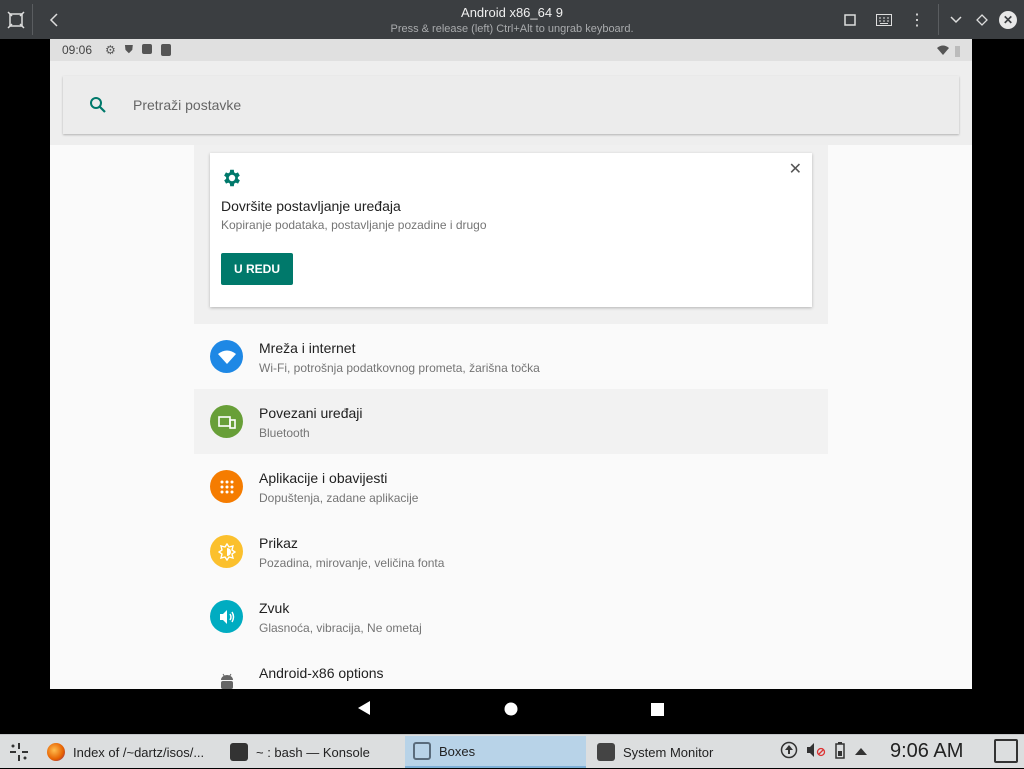  I want to click on sd-card-icon, so click(166, 50).